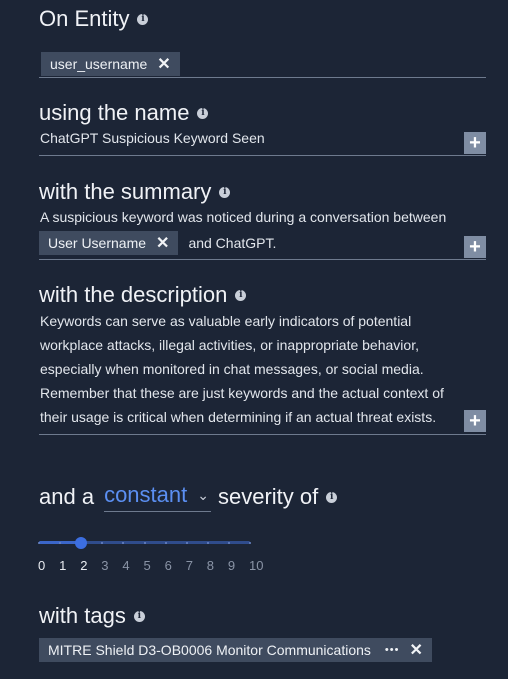 This screenshot has width=508, height=679. What do you see at coordinates (81, 543) in the screenshot?
I see `slider-thumb` at bounding box center [81, 543].